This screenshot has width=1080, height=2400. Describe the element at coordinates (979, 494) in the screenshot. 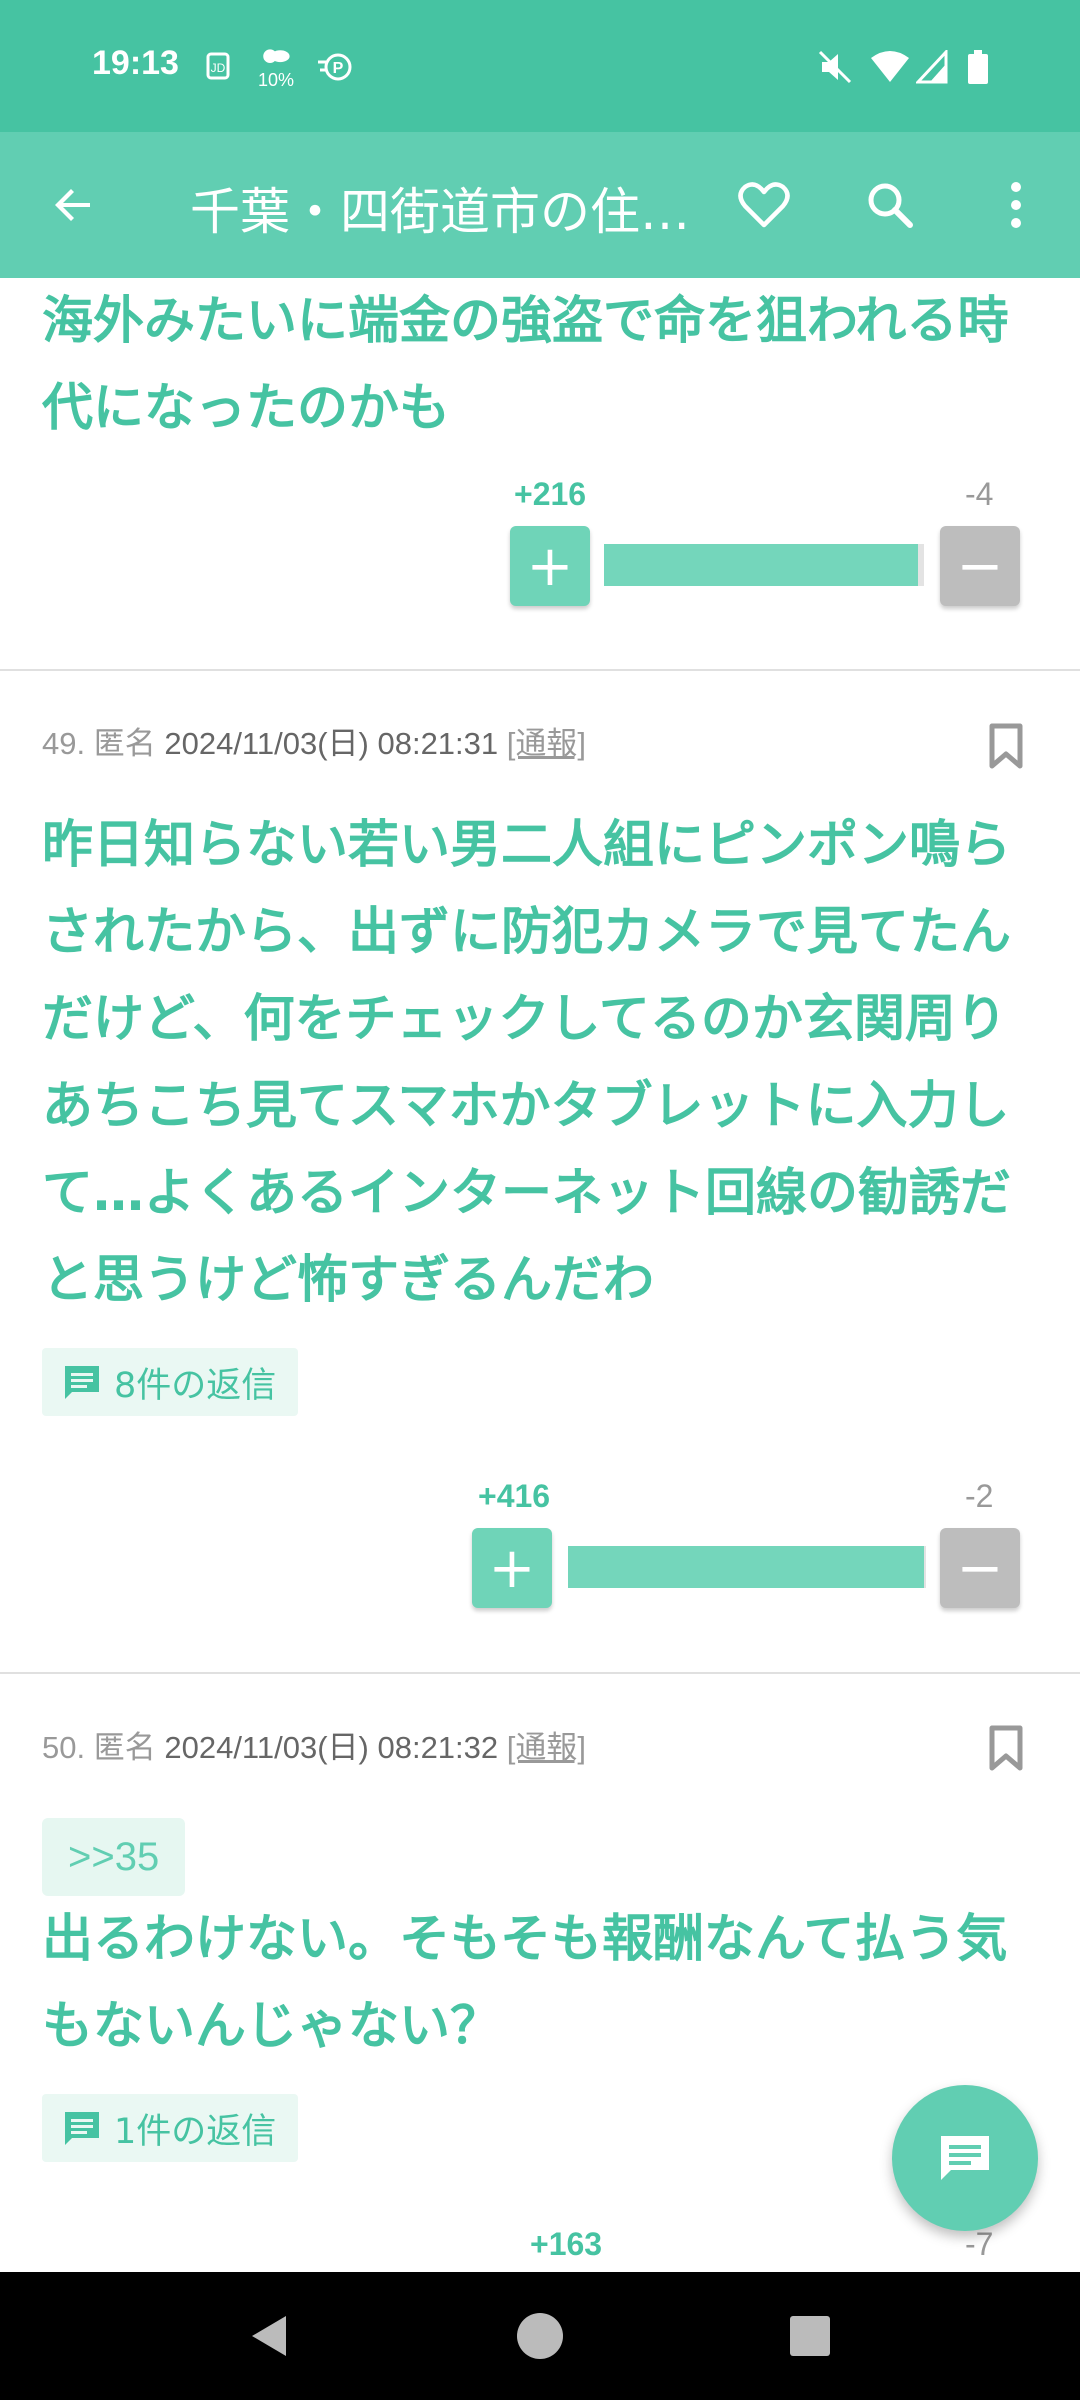

I see `minus-count: -4` at that location.